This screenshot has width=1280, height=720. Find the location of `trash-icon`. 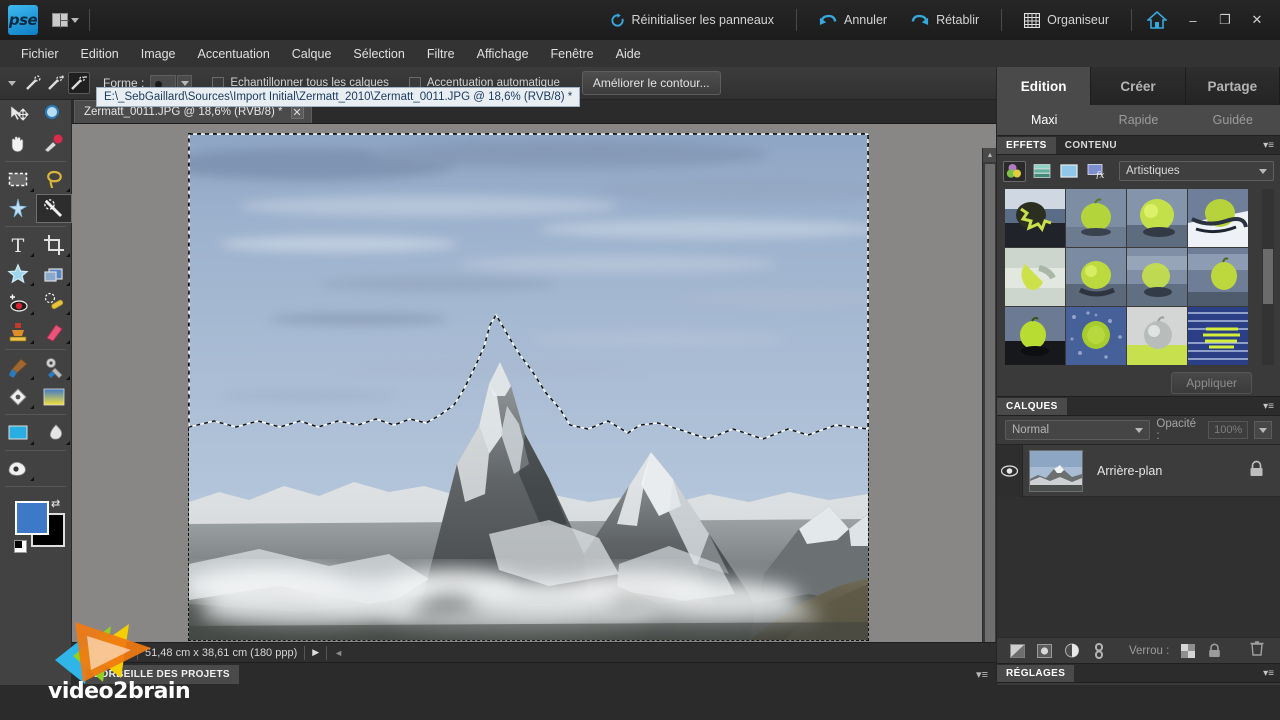

trash-icon is located at coordinates (1257, 650).